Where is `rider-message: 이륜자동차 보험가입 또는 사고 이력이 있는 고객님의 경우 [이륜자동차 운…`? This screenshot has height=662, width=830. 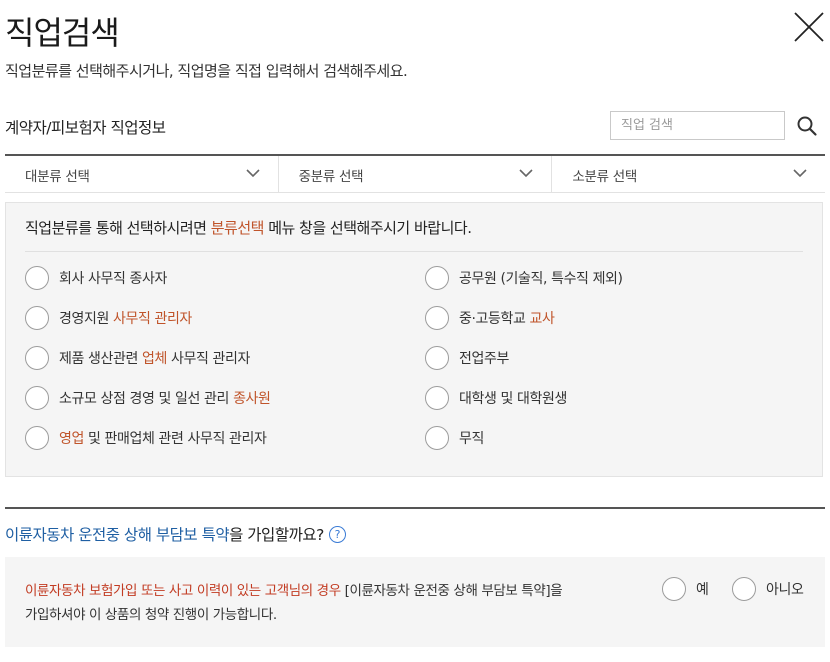
rider-message: 이륜자동차 보험가입 또는 사고 이력이 있는 고객님의 경우 [이륜자동차 운… is located at coordinates (335, 603).